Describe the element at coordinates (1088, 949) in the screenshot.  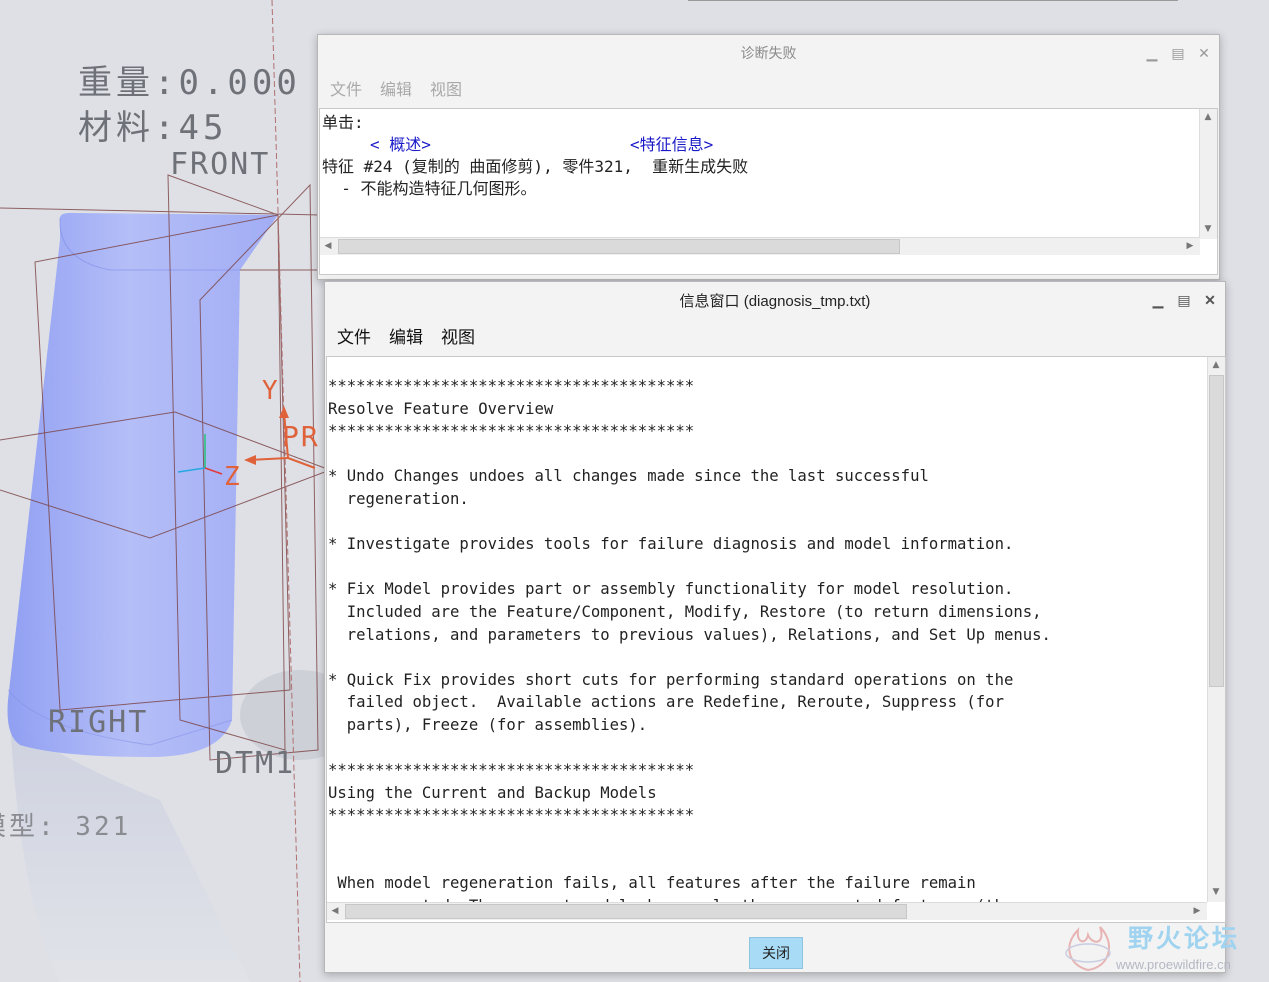
I see `flame-logo-icon` at that location.